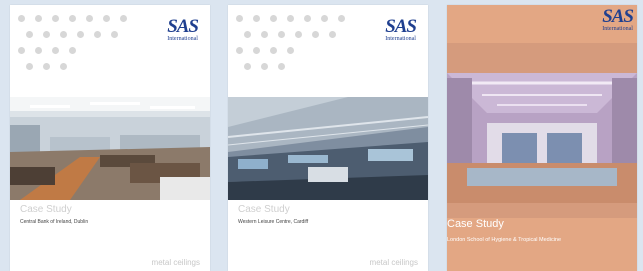  I want to click on leisure-centre-photo, so click(328, 148).